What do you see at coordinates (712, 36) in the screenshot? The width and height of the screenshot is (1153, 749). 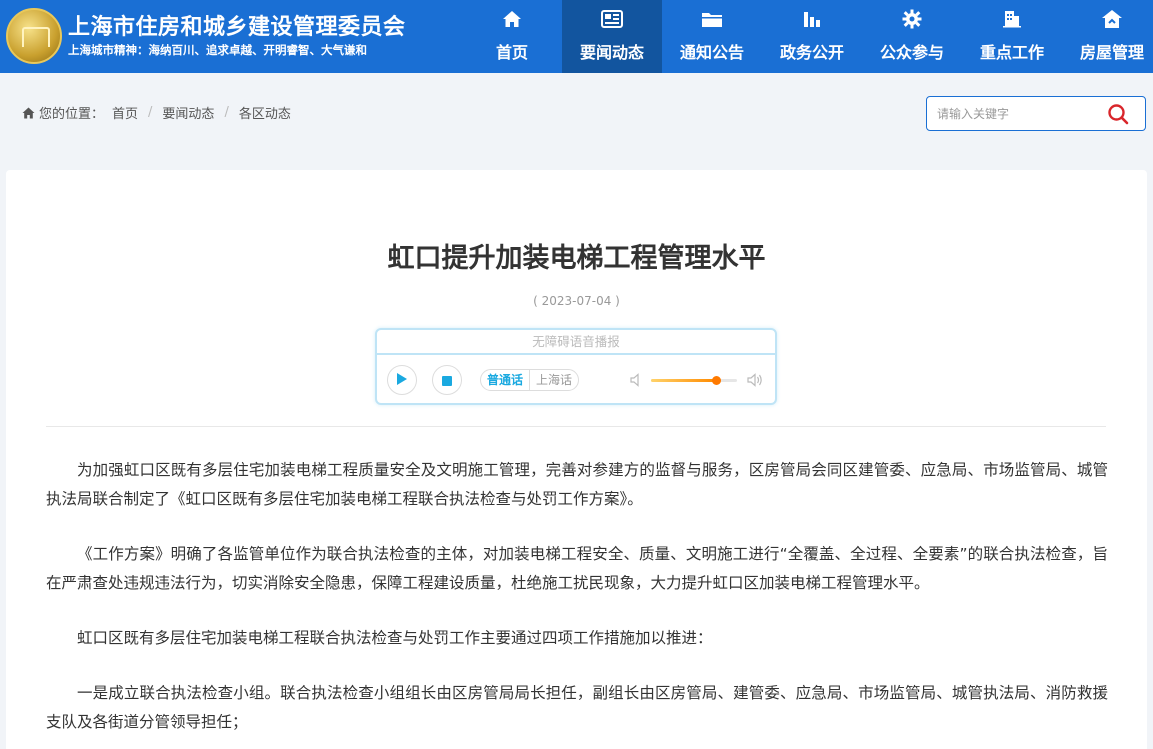 I see `nav-item-notices: 通知公告` at bounding box center [712, 36].